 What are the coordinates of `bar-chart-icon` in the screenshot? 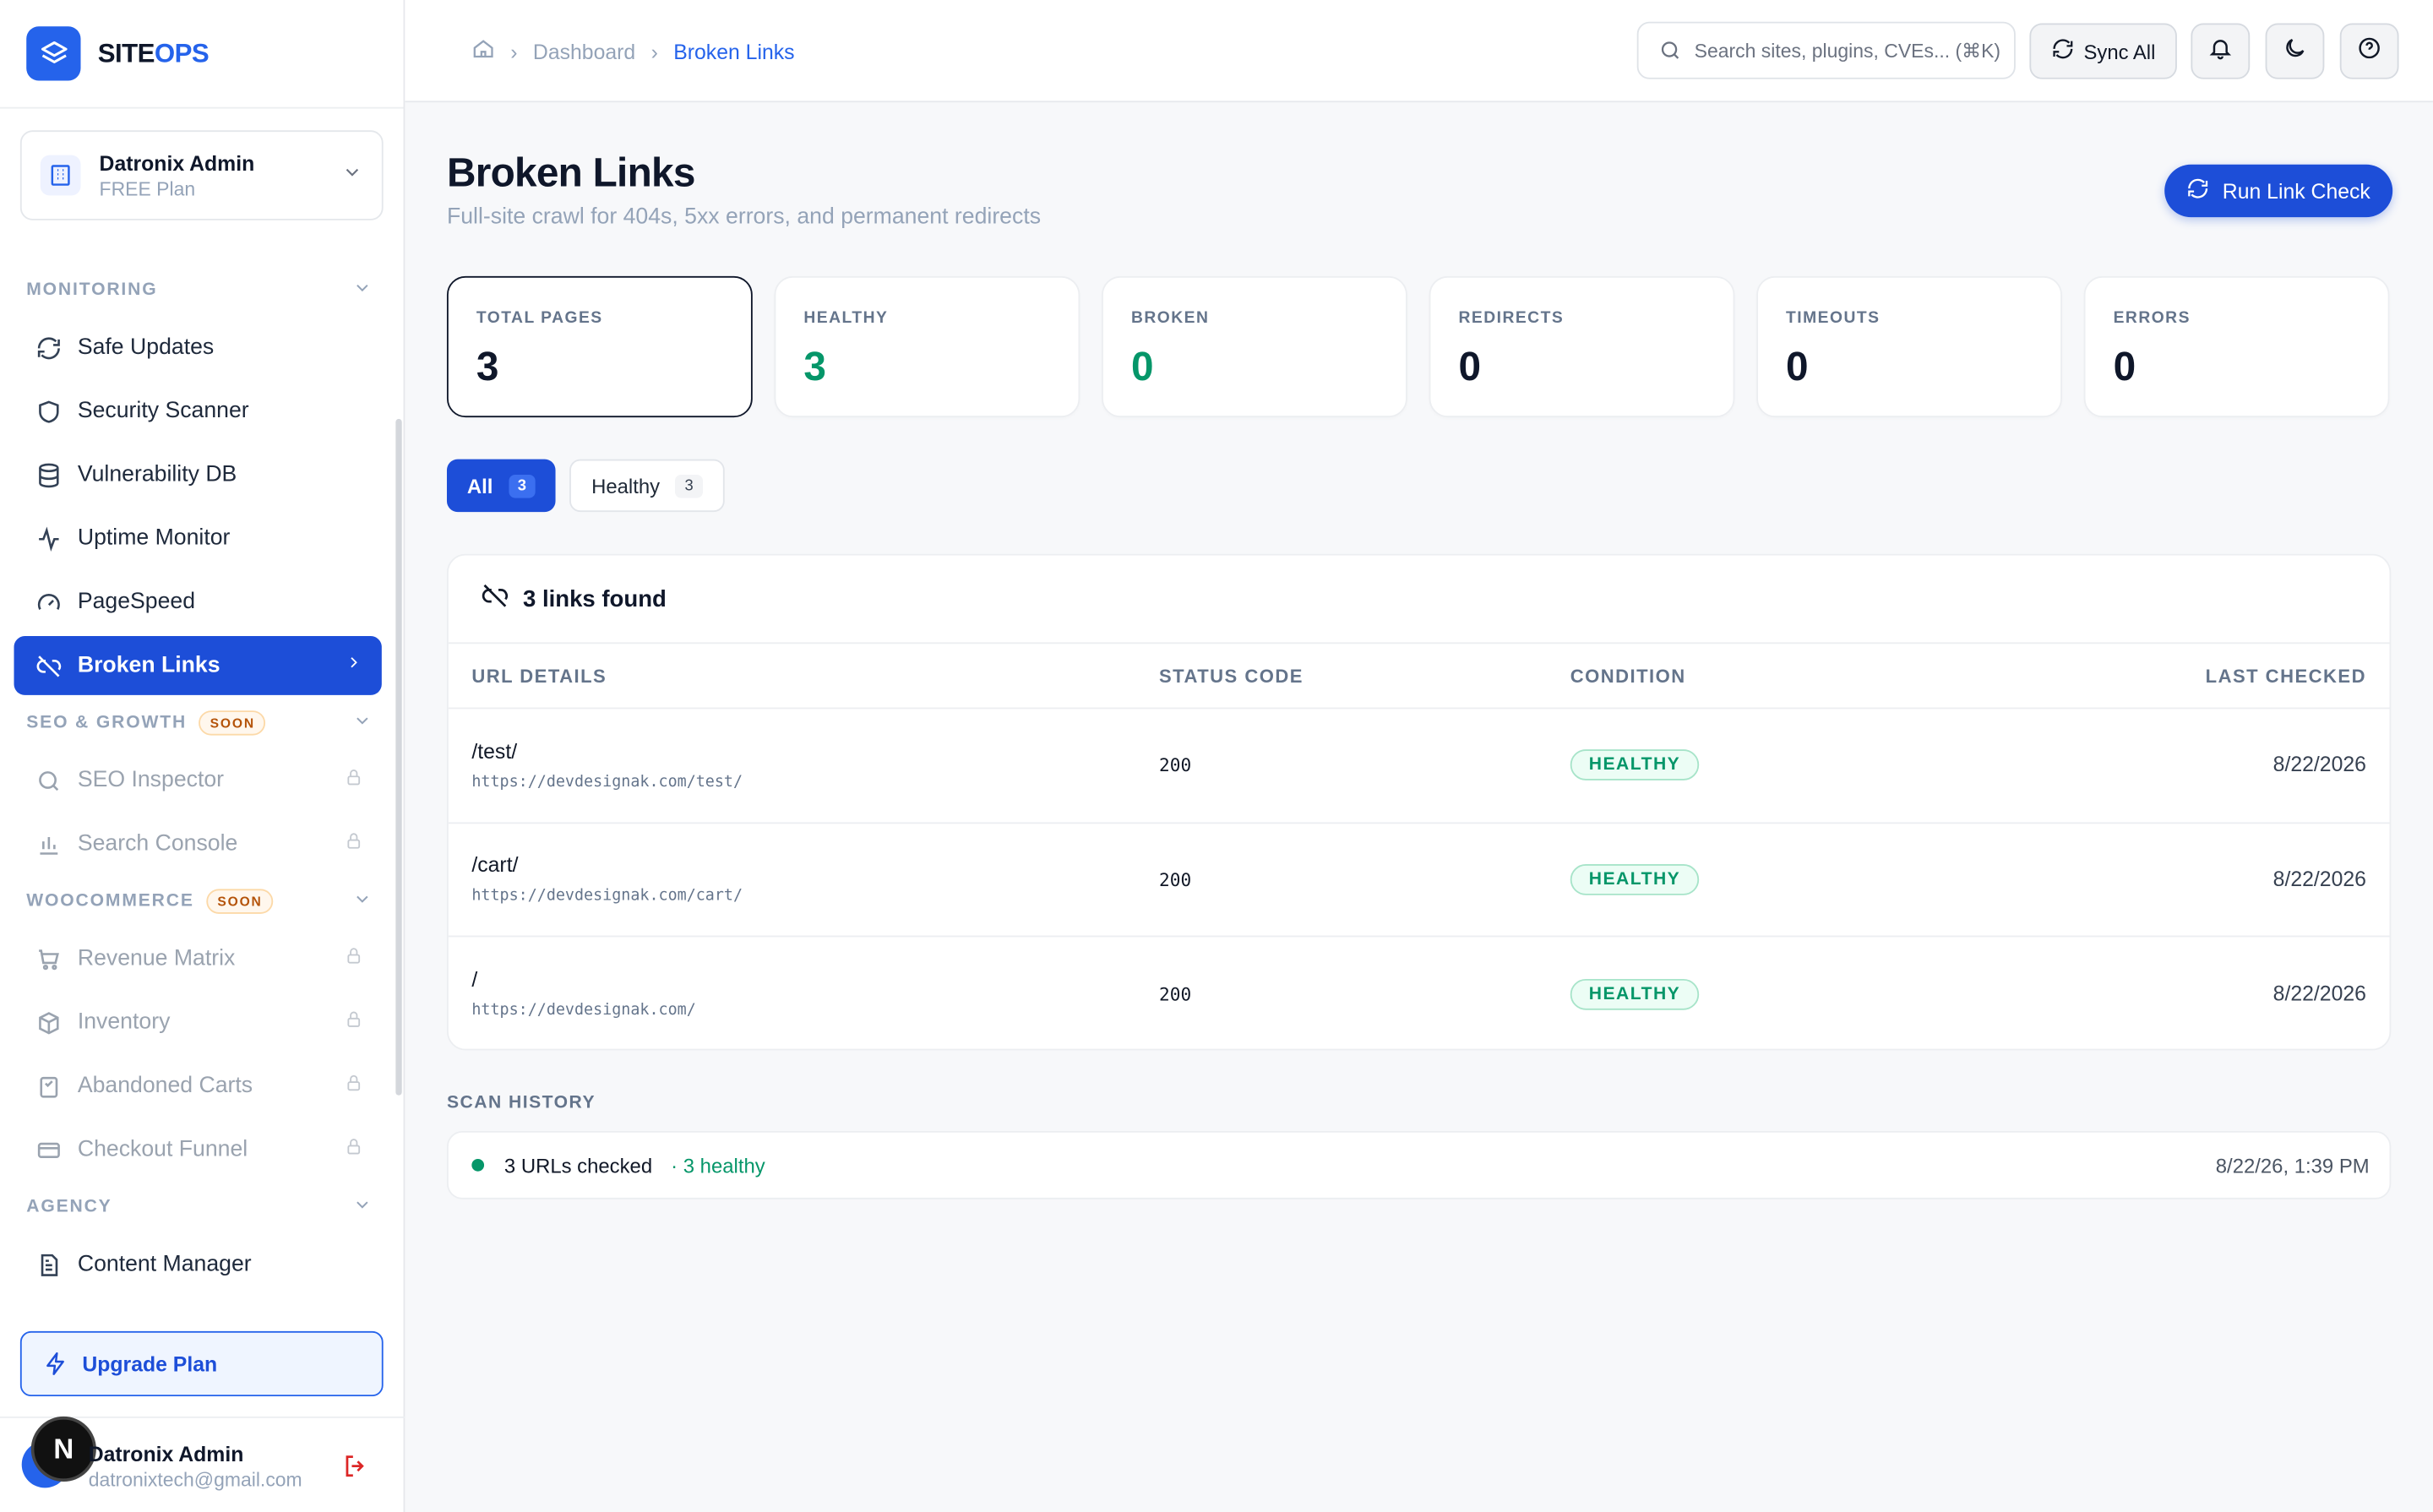 It's located at (48, 844).